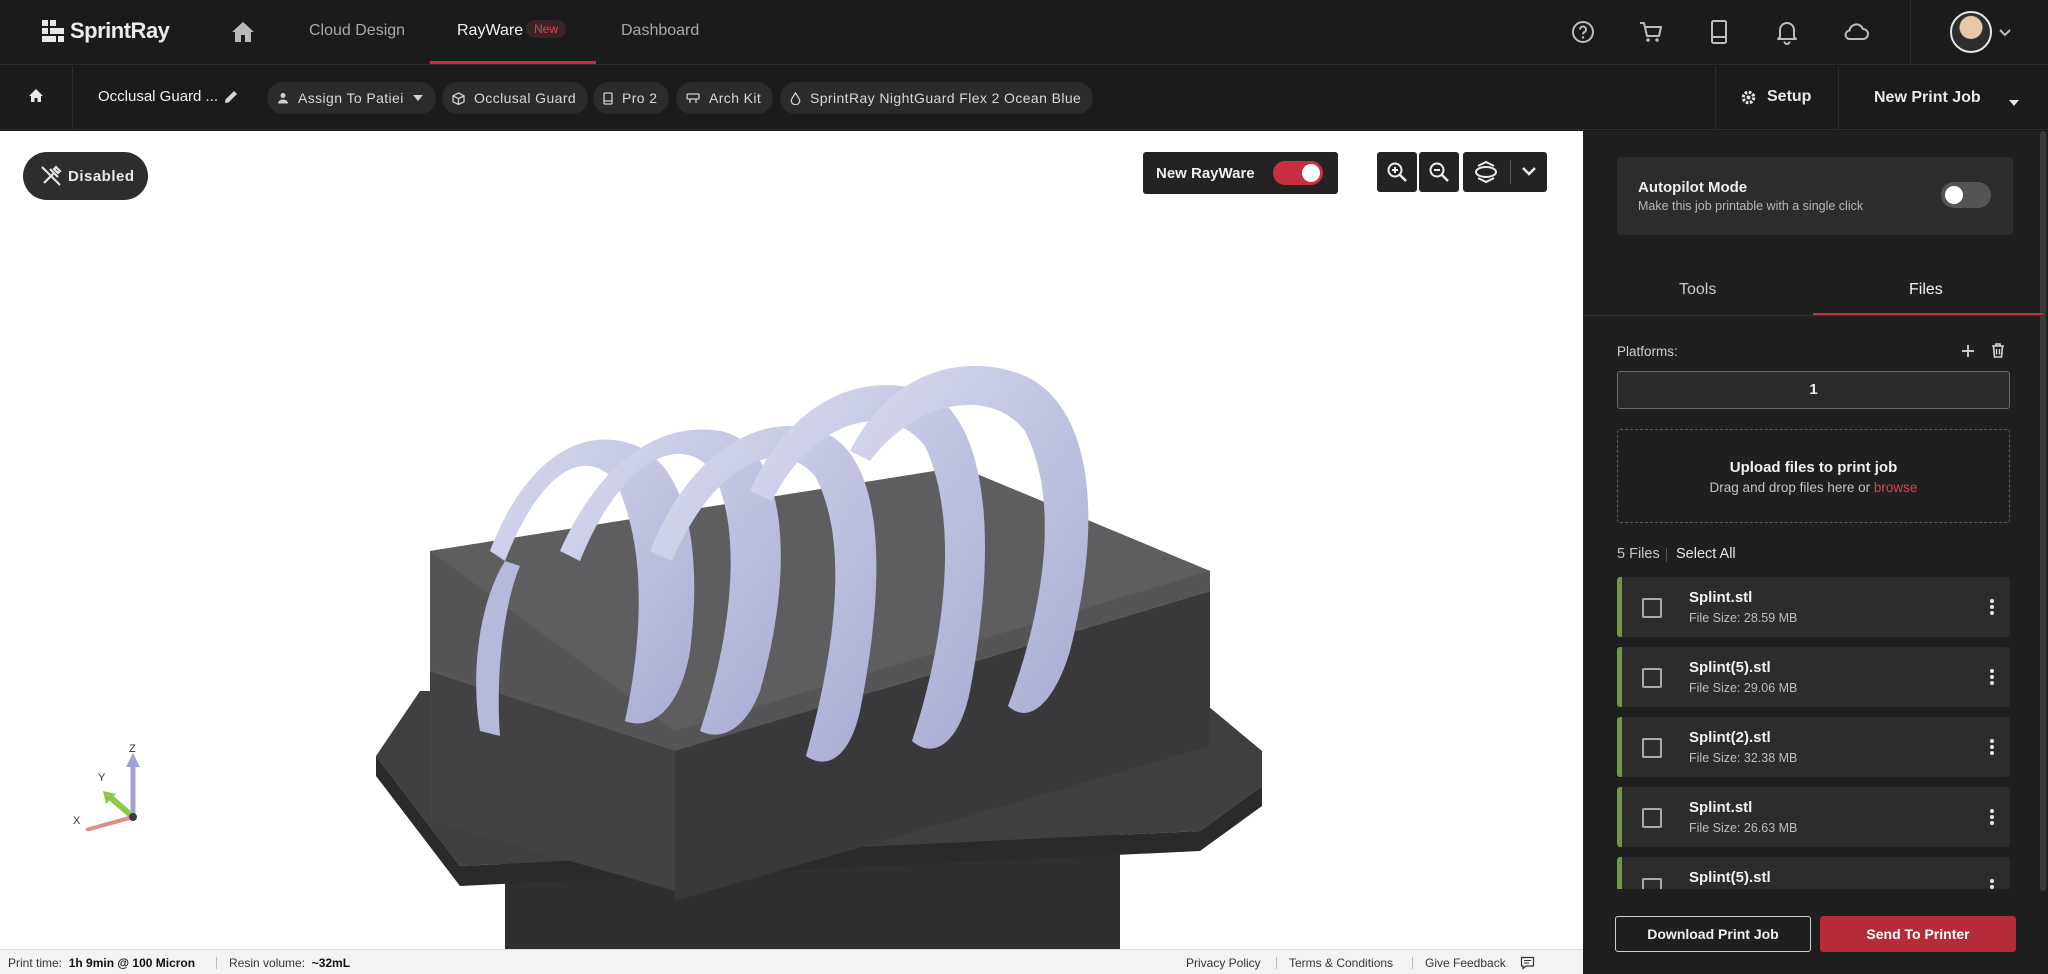 This screenshot has height=974, width=2048. Describe the element at coordinates (1813, 487) in the screenshot. I see `upload-subtitle: Drag and drop files here or browse` at that location.